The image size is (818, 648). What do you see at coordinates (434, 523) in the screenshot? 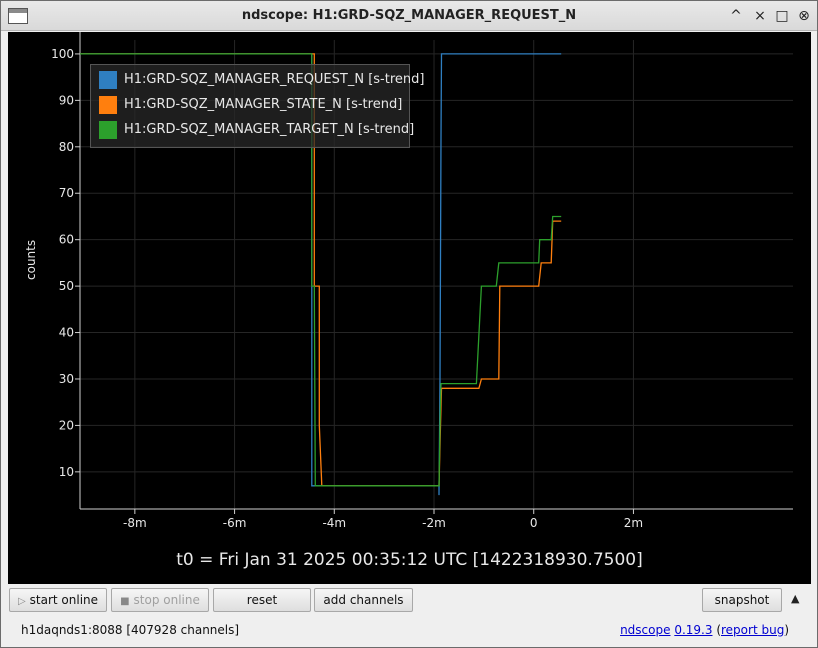
I see `x-tick-label: -2m` at bounding box center [434, 523].